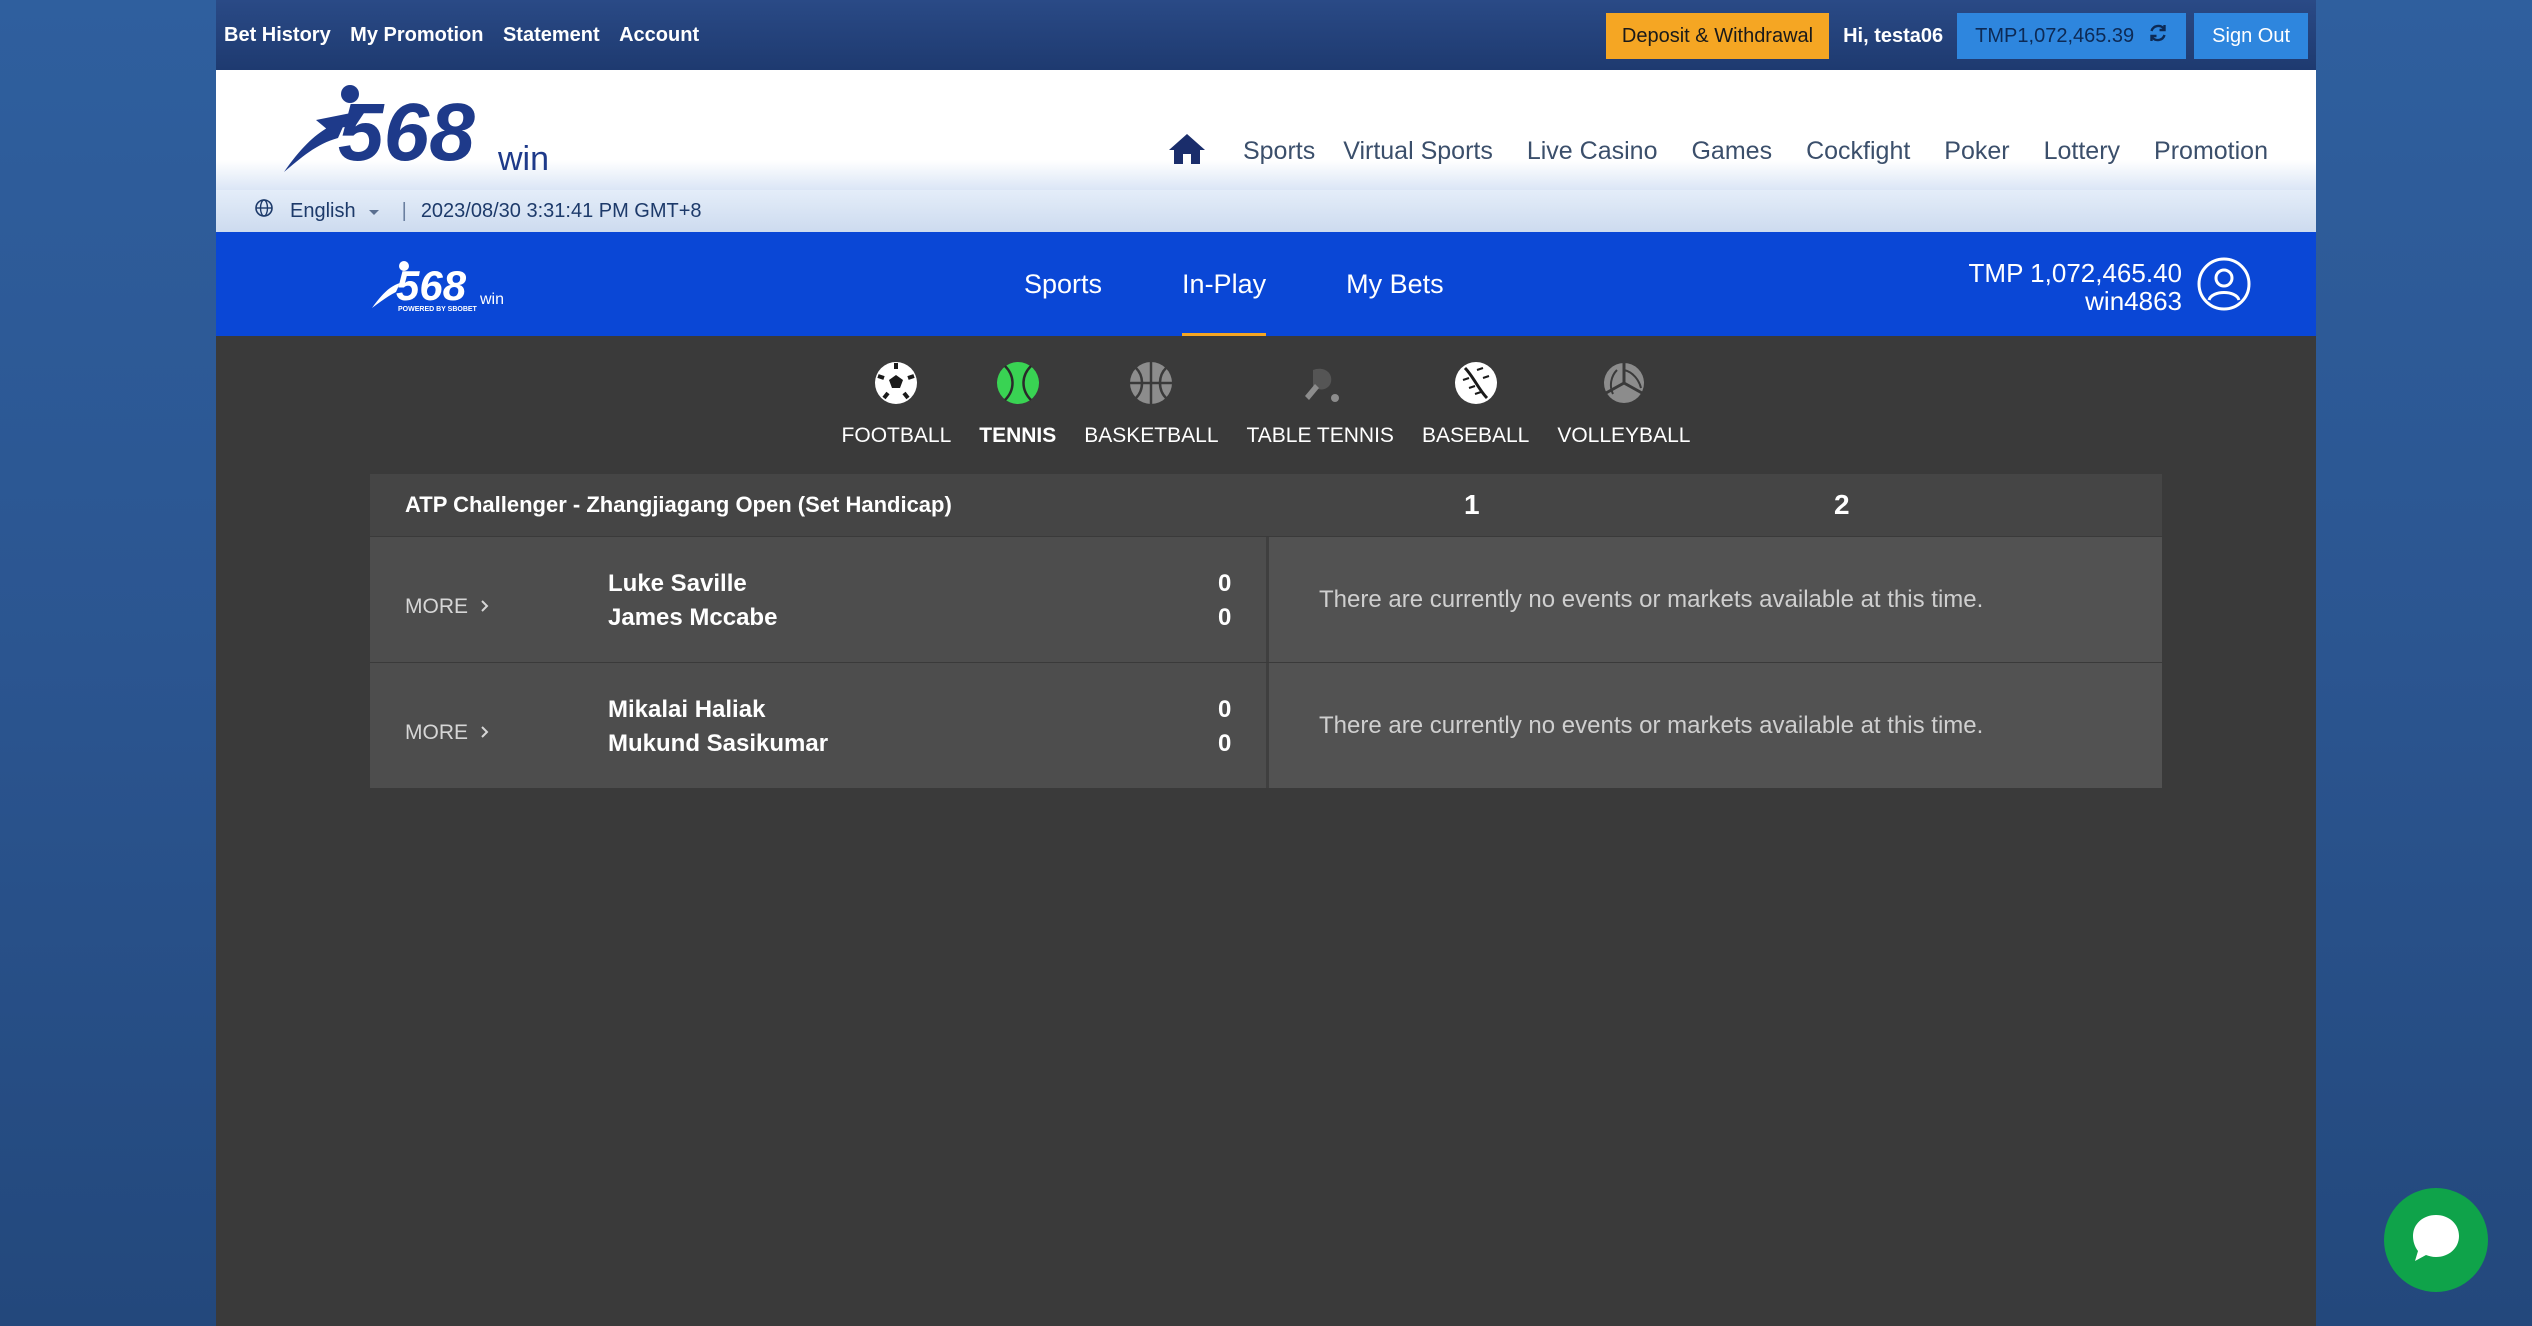 The image size is (2532, 1326). Describe the element at coordinates (1976, 151) in the screenshot. I see `nav-poker: Poker` at that location.